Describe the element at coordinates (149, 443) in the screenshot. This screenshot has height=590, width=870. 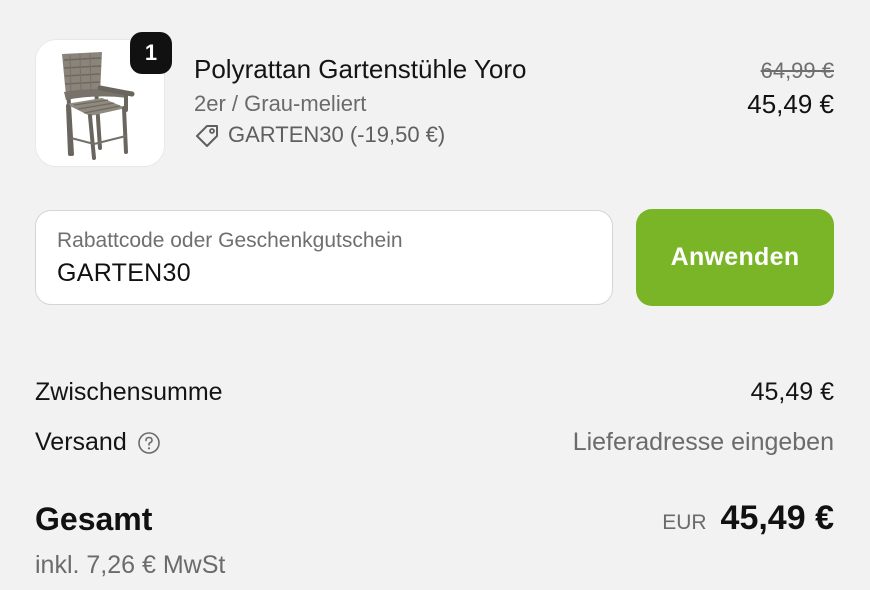
I see `help-icon` at that location.